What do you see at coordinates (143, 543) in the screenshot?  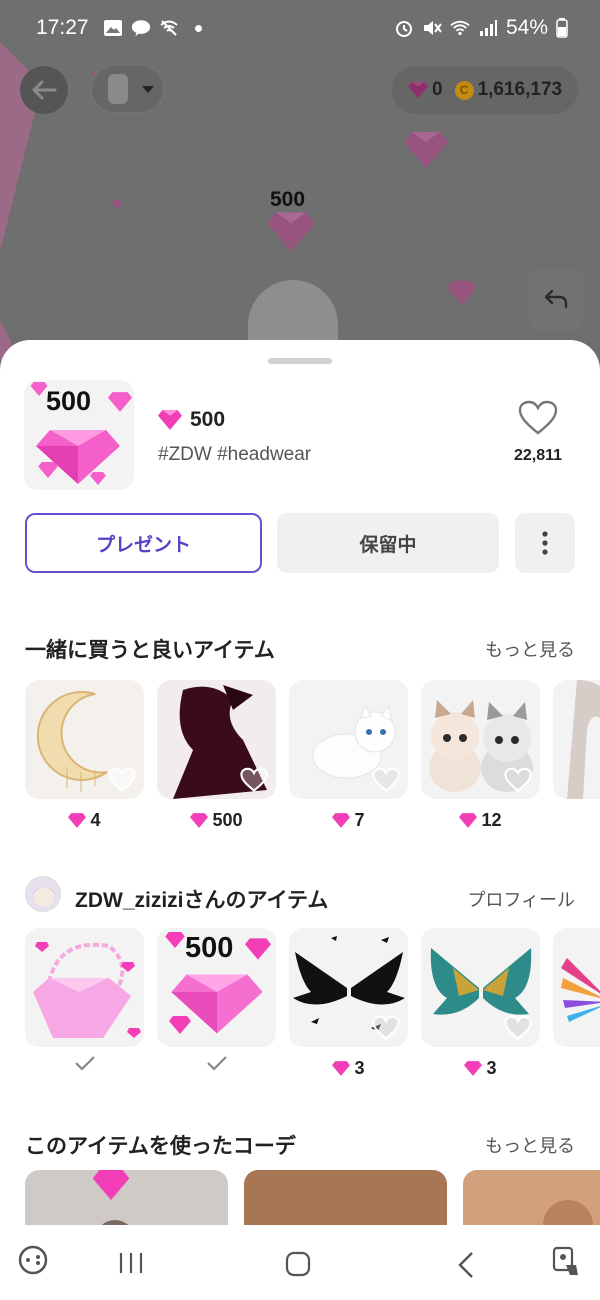 I see `present-button: プレゼント` at bounding box center [143, 543].